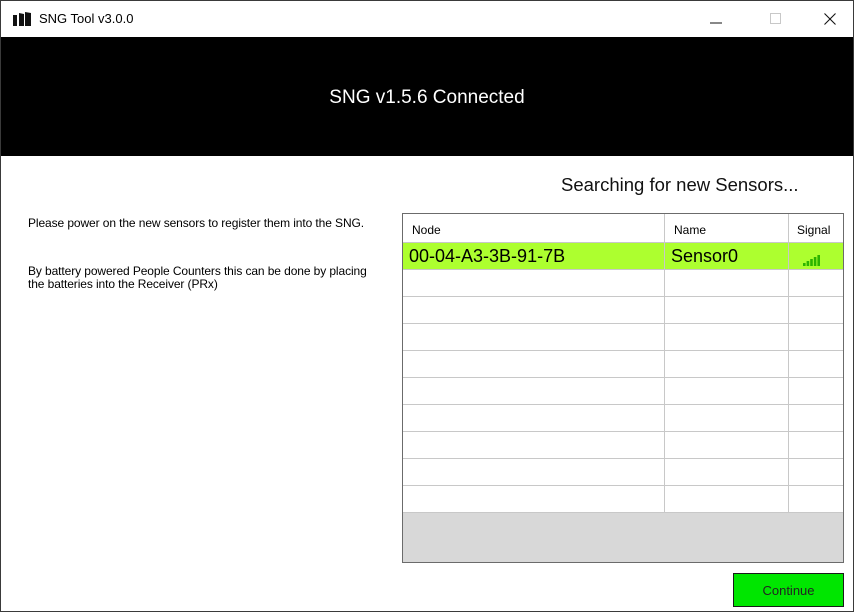 The width and height of the screenshot is (854, 612). I want to click on maximize-button, so click(776, 19).